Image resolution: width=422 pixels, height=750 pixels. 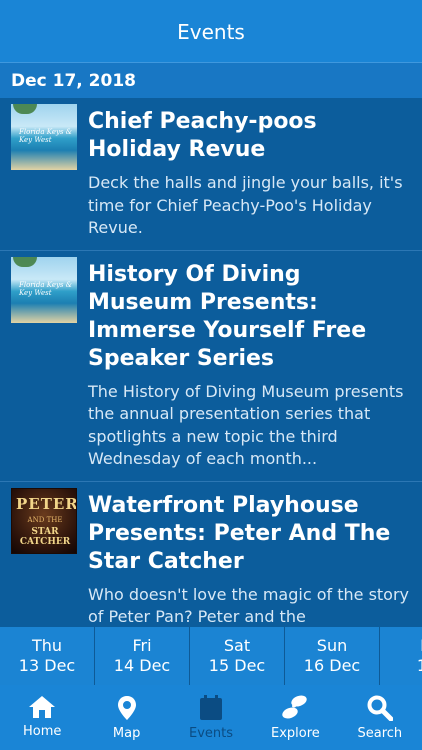 I want to click on map-pin-icon, so click(x=126, y=708).